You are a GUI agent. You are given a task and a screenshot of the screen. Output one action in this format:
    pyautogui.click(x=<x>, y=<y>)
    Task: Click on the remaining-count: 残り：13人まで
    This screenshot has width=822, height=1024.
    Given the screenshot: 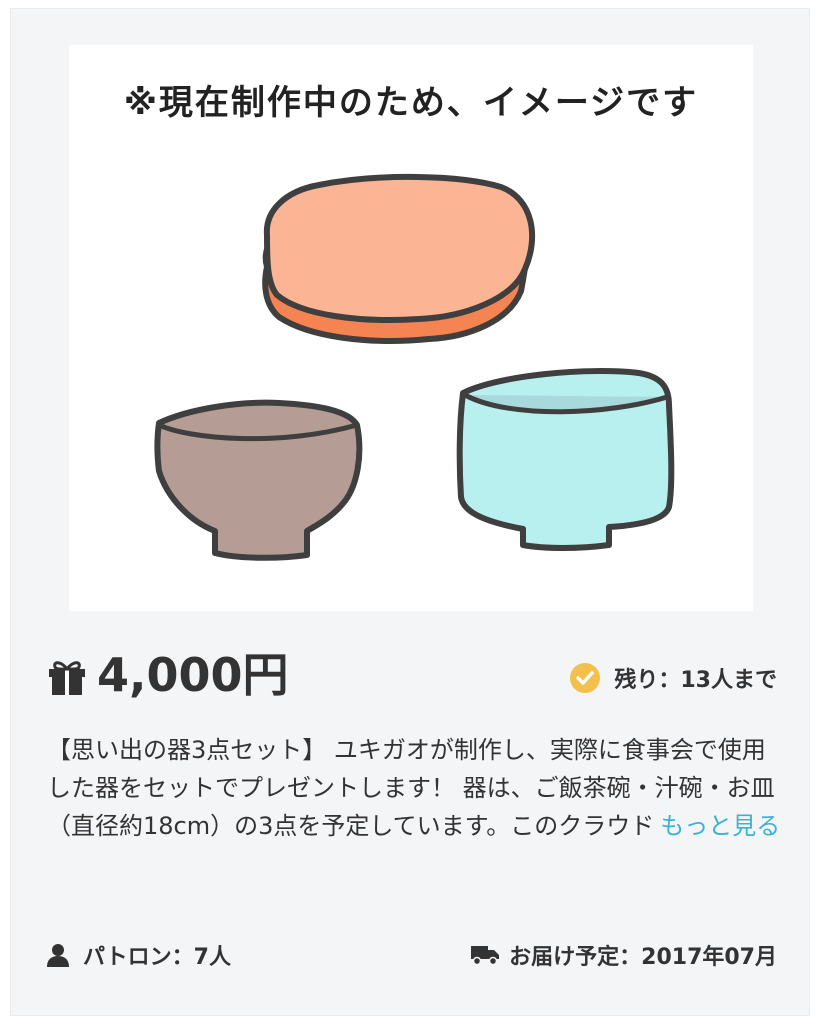 What is the action you would take?
    pyautogui.click(x=673, y=678)
    